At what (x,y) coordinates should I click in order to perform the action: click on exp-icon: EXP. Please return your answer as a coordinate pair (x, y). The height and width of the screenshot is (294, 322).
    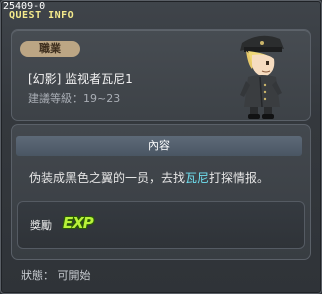
    Looking at the image, I should click on (78, 223).